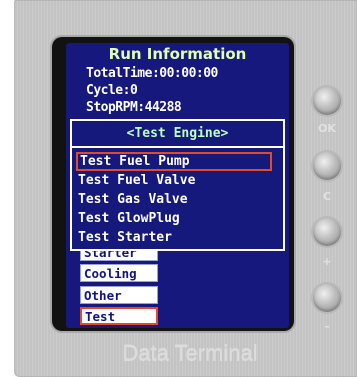  I want to click on menu-item-test: Test, so click(119, 316).